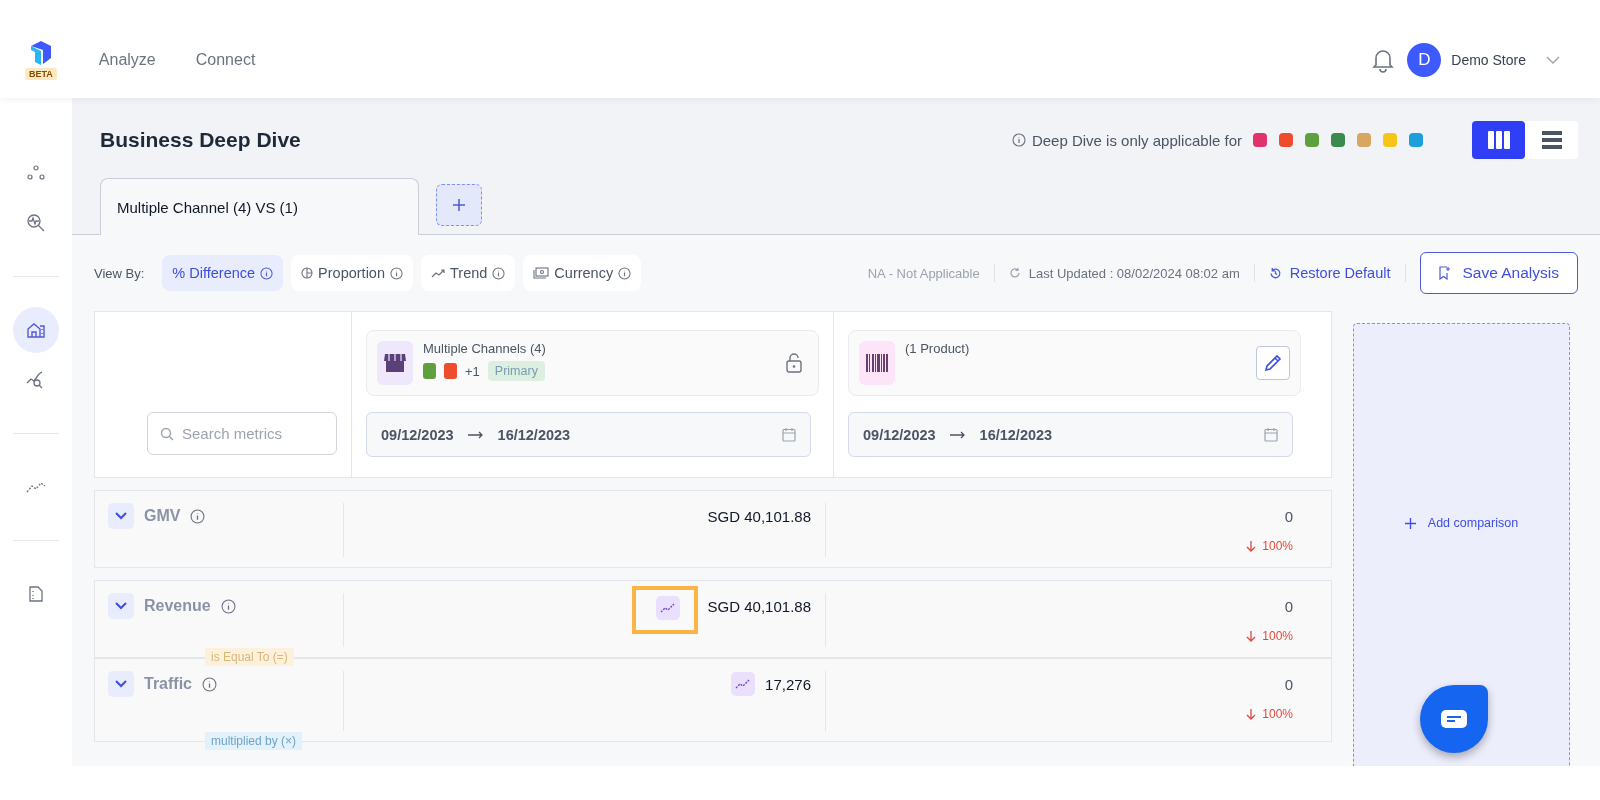  I want to click on banknote-icon, so click(541, 273).